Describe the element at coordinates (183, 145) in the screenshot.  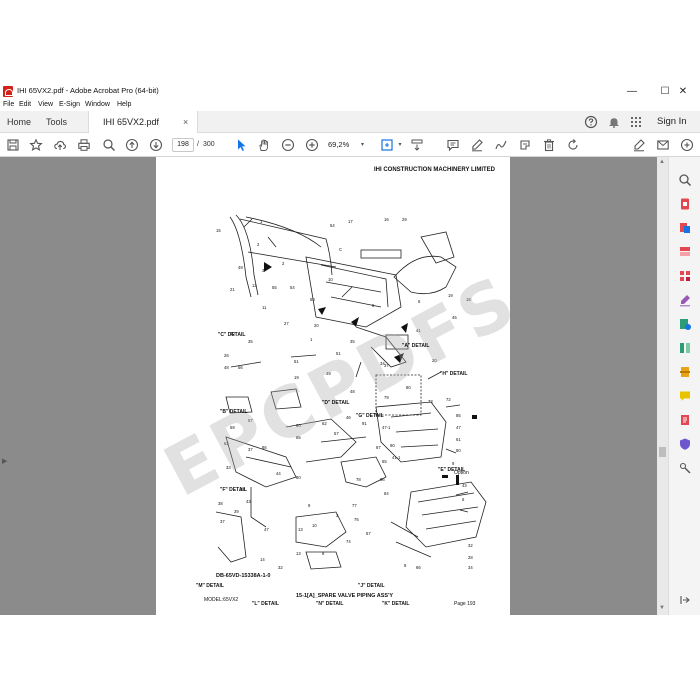
I see `page-number-input: 198` at that location.